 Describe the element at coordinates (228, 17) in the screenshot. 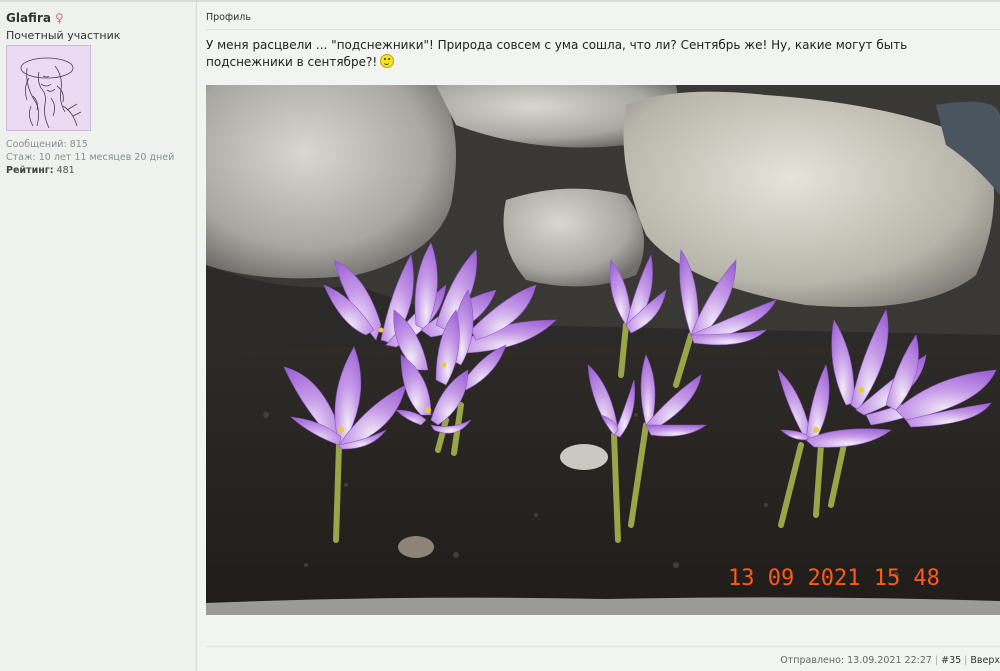

I see `profile-link: Профиль` at that location.